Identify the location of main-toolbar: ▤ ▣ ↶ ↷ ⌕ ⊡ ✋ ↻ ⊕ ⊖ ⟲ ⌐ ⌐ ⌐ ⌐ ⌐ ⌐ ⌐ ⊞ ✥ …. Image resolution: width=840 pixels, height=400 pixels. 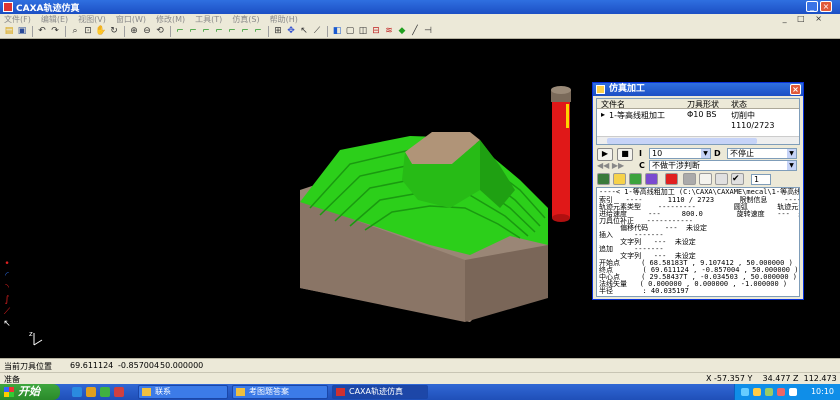
(420, 32).